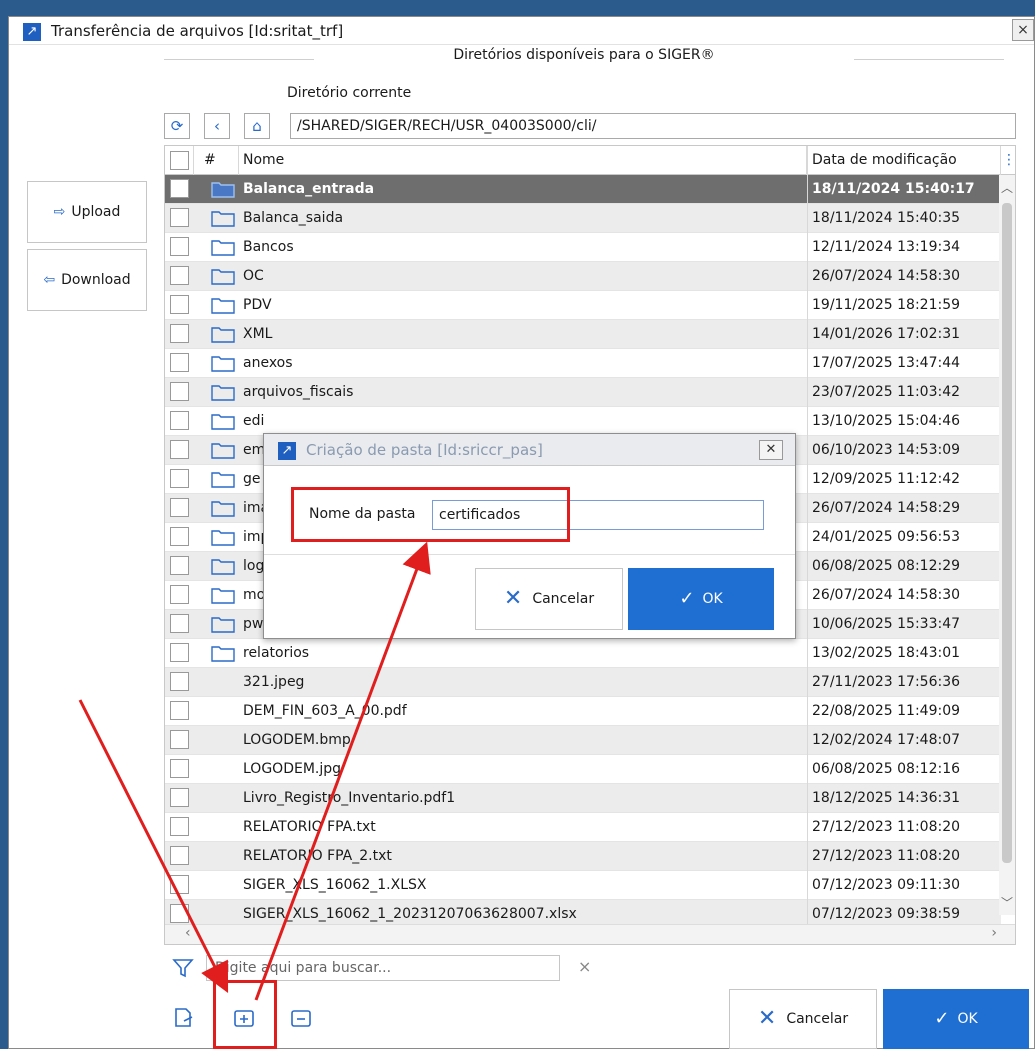 The height and width of the screenshot is (1049, 1035). What do you see at coordinates (803, 1019) in the screenshot?
I see `cancel-button: ✕ Cancelar` at bounding box center [803, 1019].